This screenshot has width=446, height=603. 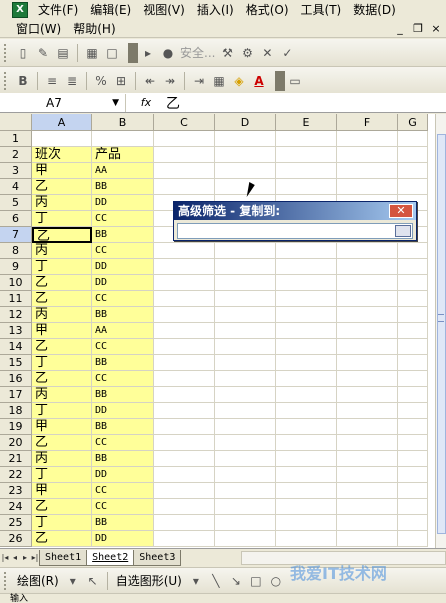 I want to click on cell-b12: BB, so click(x=123, y=315).